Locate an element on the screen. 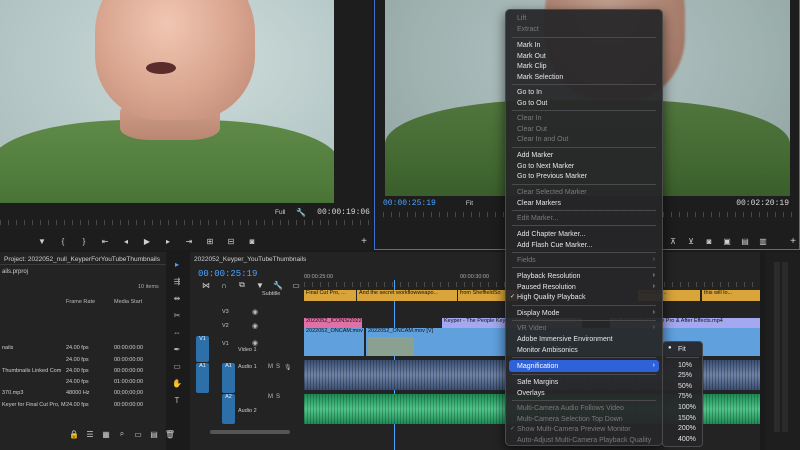 The width and height of the screenshot is (800, 450). overwrite-icon: ⊟ is located at coordinates (231, 241).